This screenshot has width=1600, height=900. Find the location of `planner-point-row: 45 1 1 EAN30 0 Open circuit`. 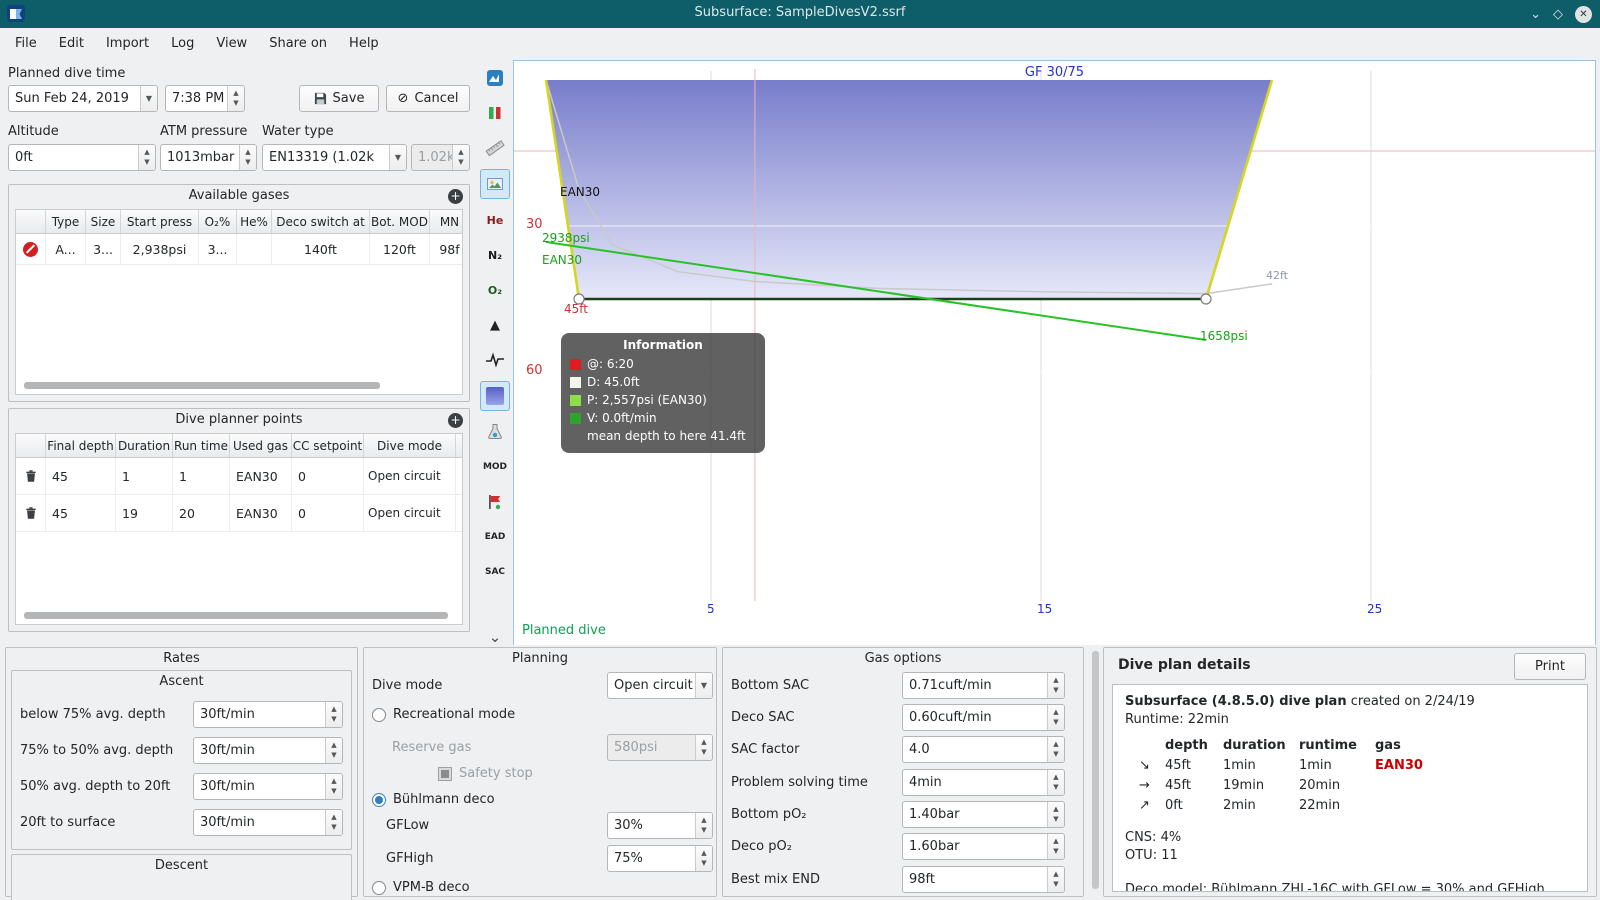

planner-point-row: 45 1 1 EAN30 0 Open circuit is located at coordinates (239, 476).